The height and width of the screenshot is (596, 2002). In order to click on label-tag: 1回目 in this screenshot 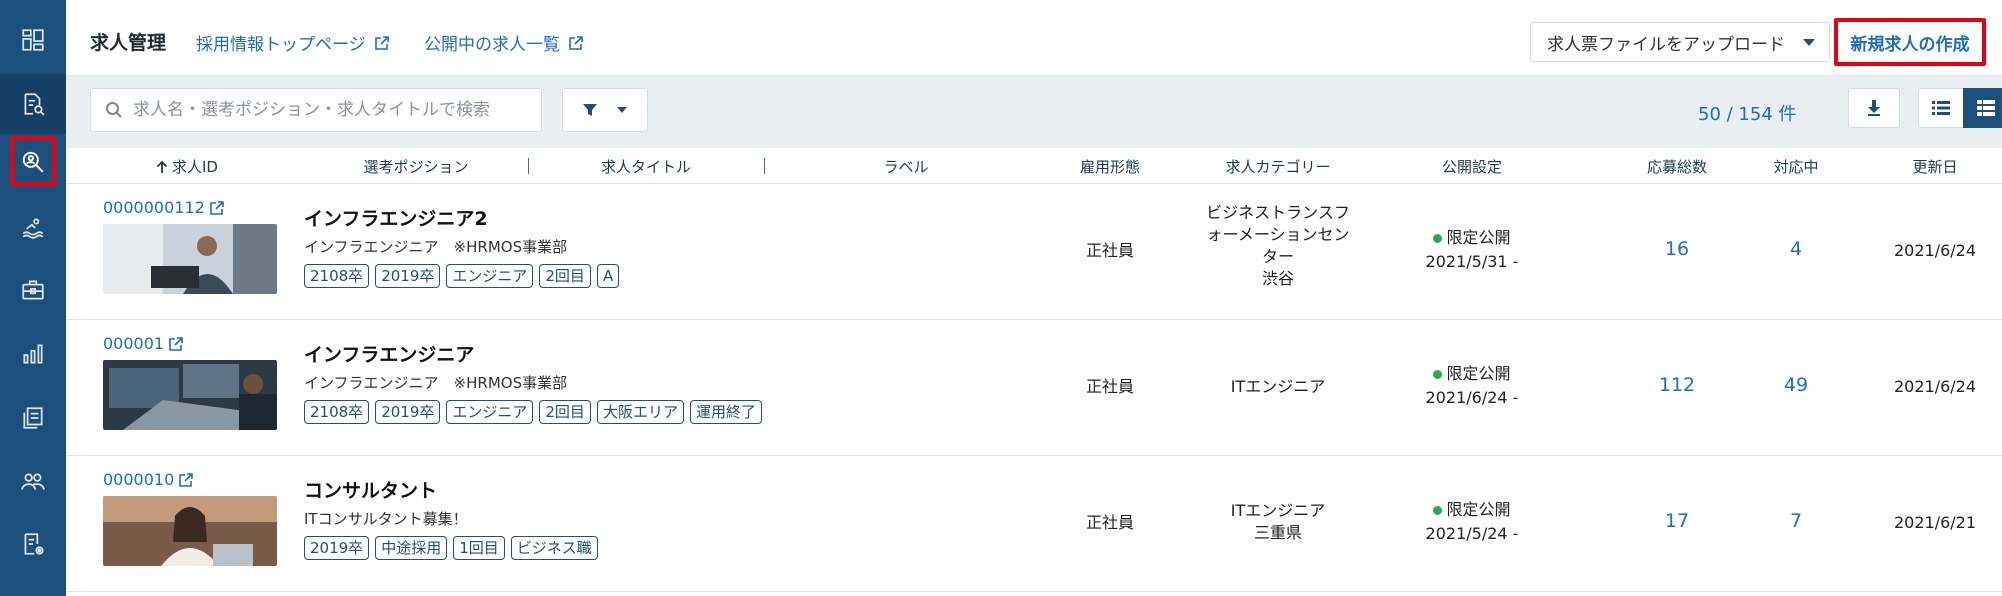, I will do `click(479, 548)`.